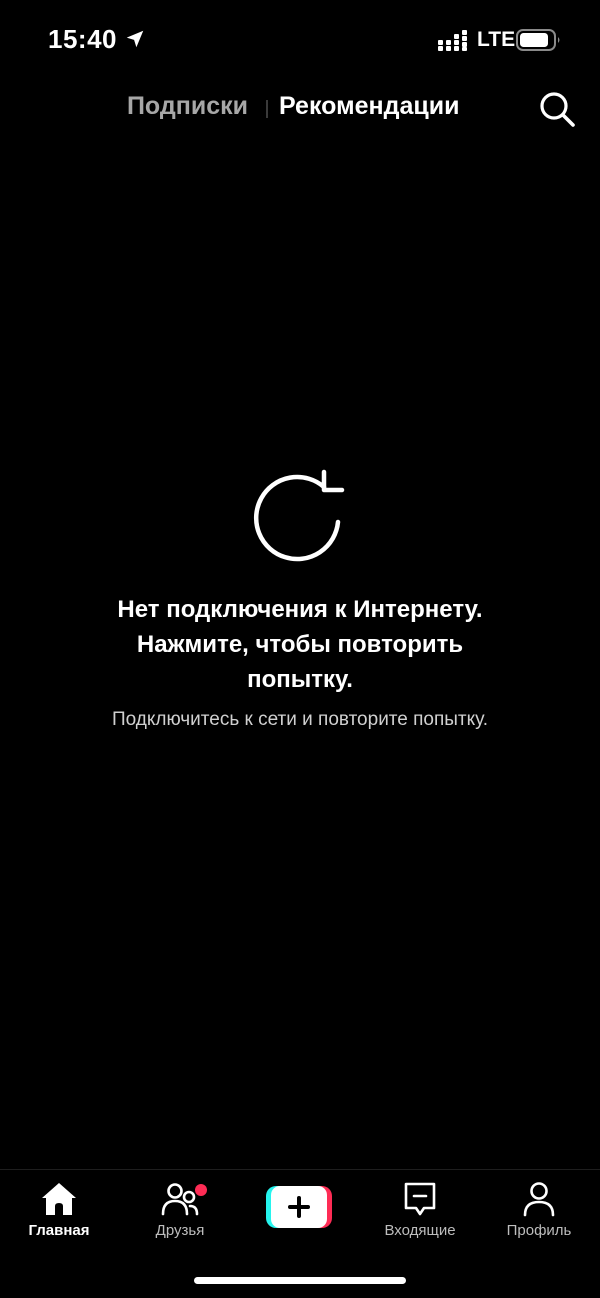  Describe the element at coordinates (538, 40) in the screenshot. I see `battery-icon` at that location.